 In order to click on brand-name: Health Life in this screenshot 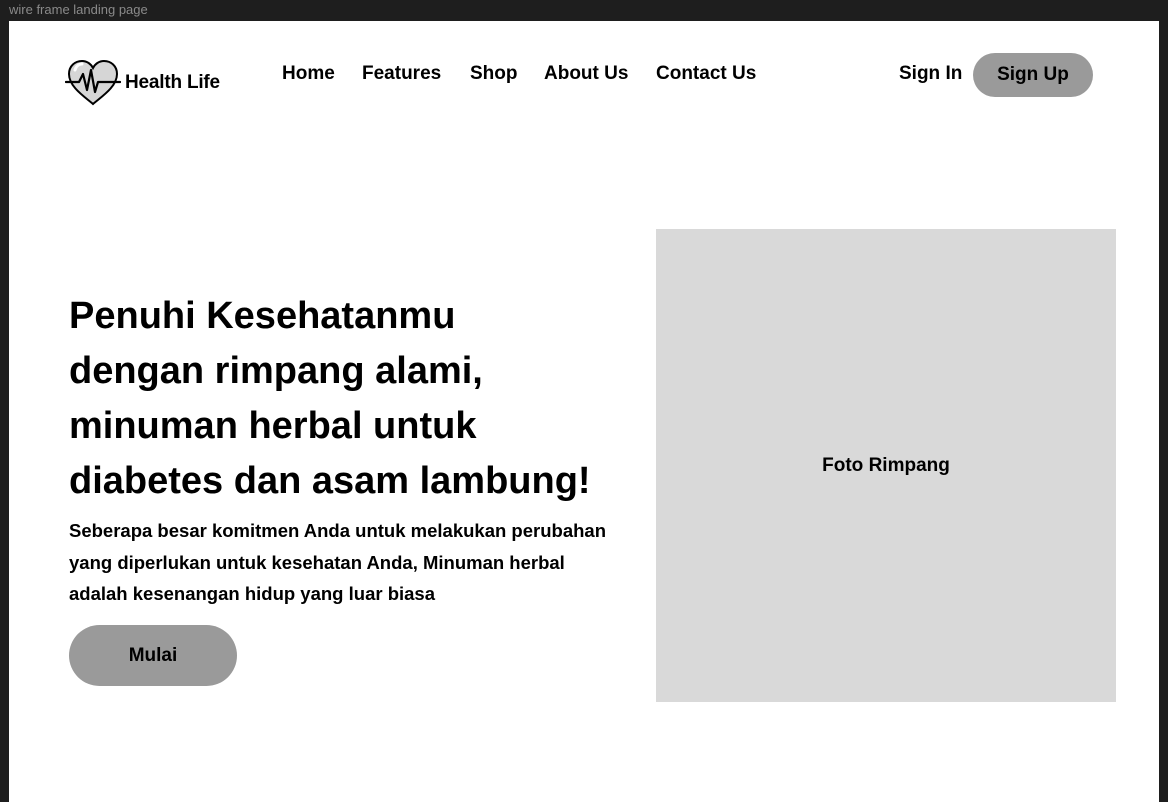, I will do `click(172, 82)`.